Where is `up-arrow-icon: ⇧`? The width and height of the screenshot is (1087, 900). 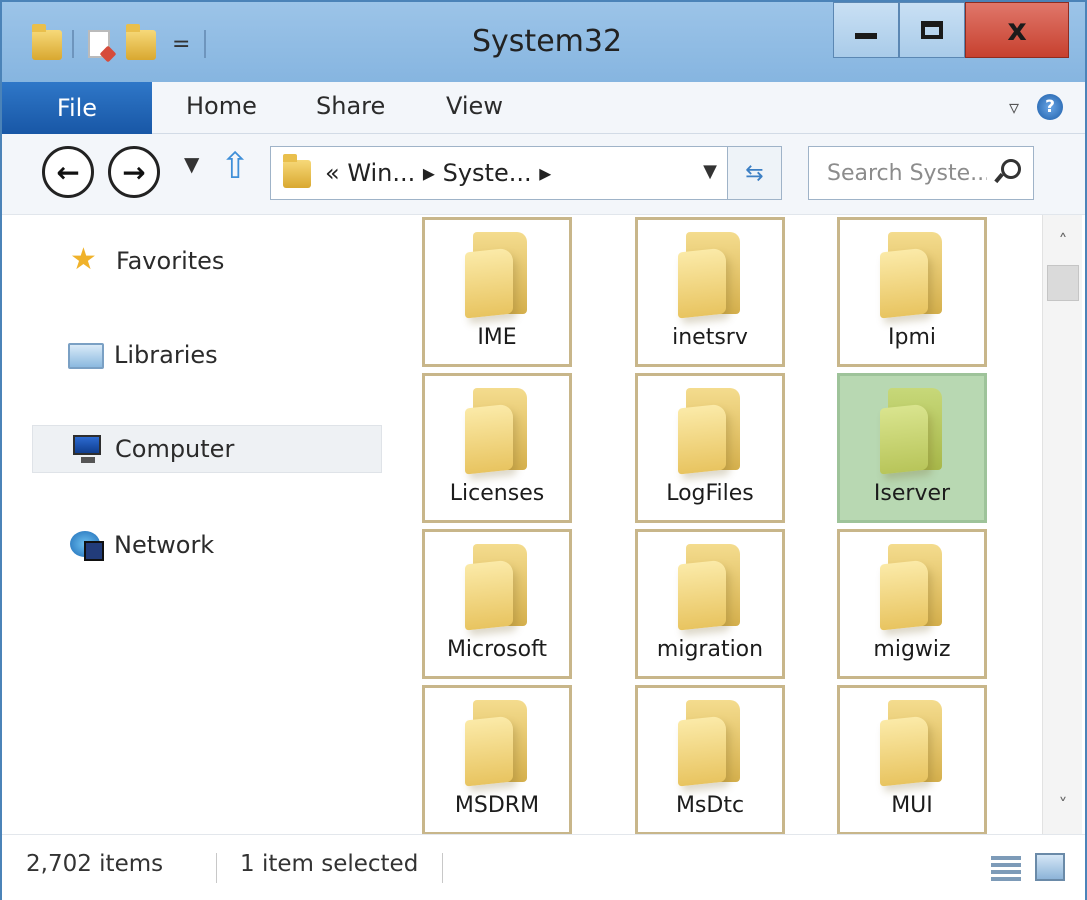 up-arrow-icon: ⇧ is located at coordinates (235, 166).